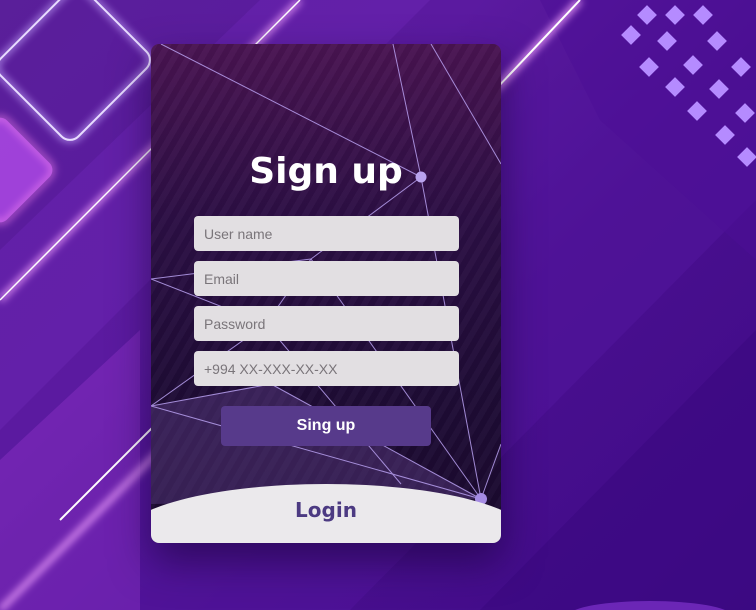 The width and height of the screenshot is (756, 610). What do you see at coordinates (326, 278) in the screenshot?
I see `email-field` at bounding box center [326, 278].